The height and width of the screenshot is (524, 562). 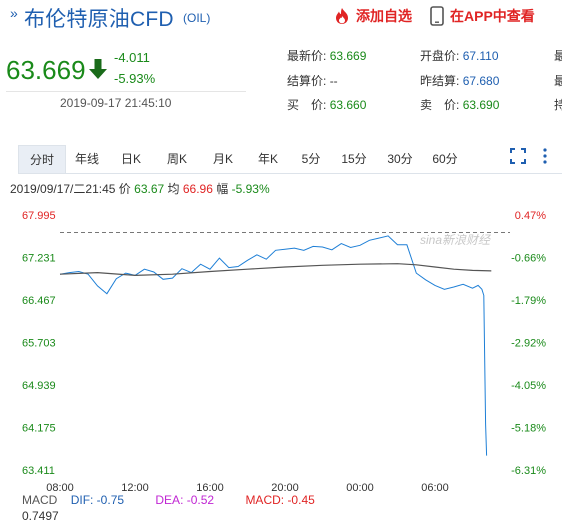 What do you see at coordinates (210, 487) in the screenshot?
I see `x-tick-label: 16:00` at bounding box center [210, 487].